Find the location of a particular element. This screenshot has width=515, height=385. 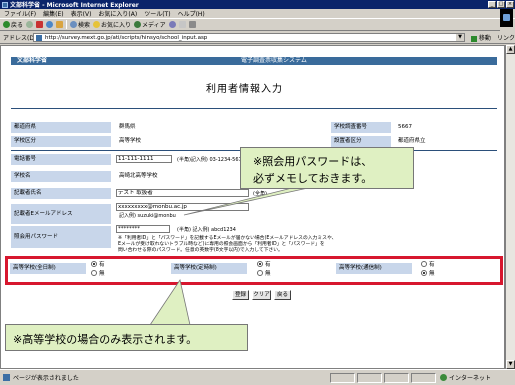

callout-highschool-pointer is located at coordinates (170, 302).